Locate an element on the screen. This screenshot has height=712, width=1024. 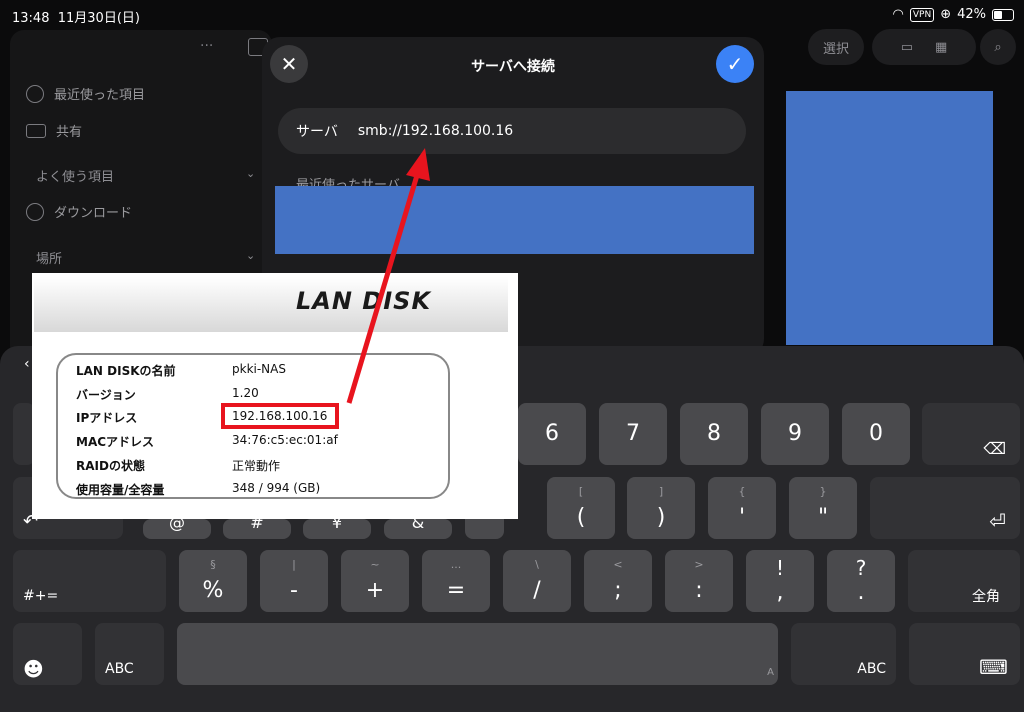
red-arrow-annotation is located at coordinates (388, 276).